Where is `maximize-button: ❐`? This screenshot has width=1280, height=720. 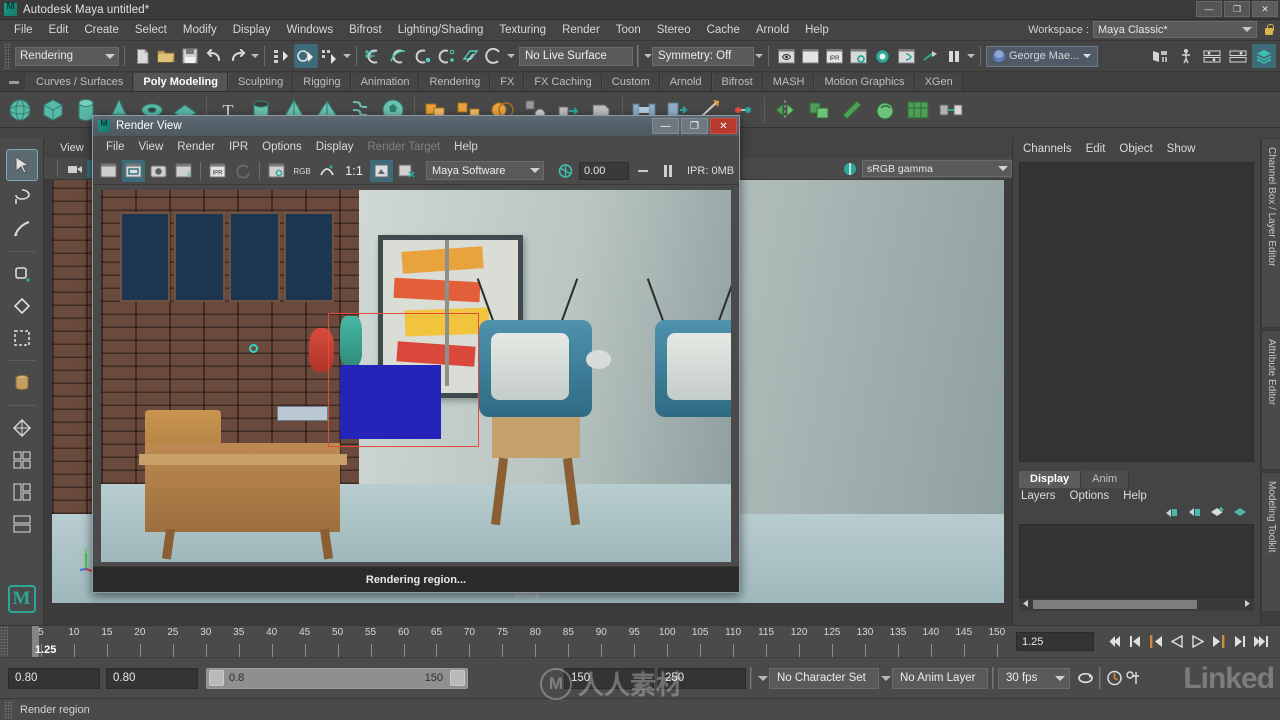 maximize-button: ❐ is located at coordinates (1237, 9).